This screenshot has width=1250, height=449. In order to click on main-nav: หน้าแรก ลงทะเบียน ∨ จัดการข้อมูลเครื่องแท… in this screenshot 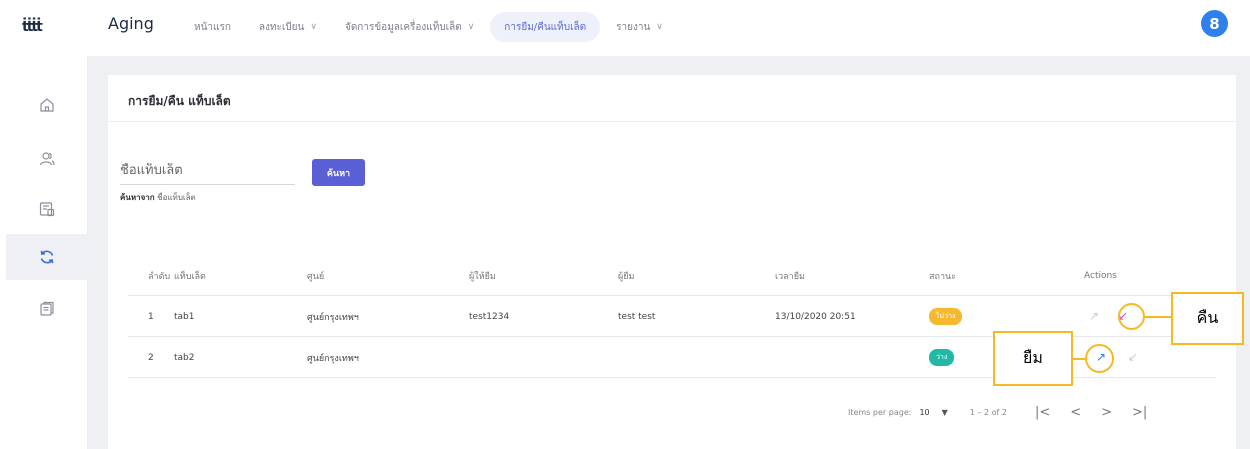, I will do `click(428, 27)`.